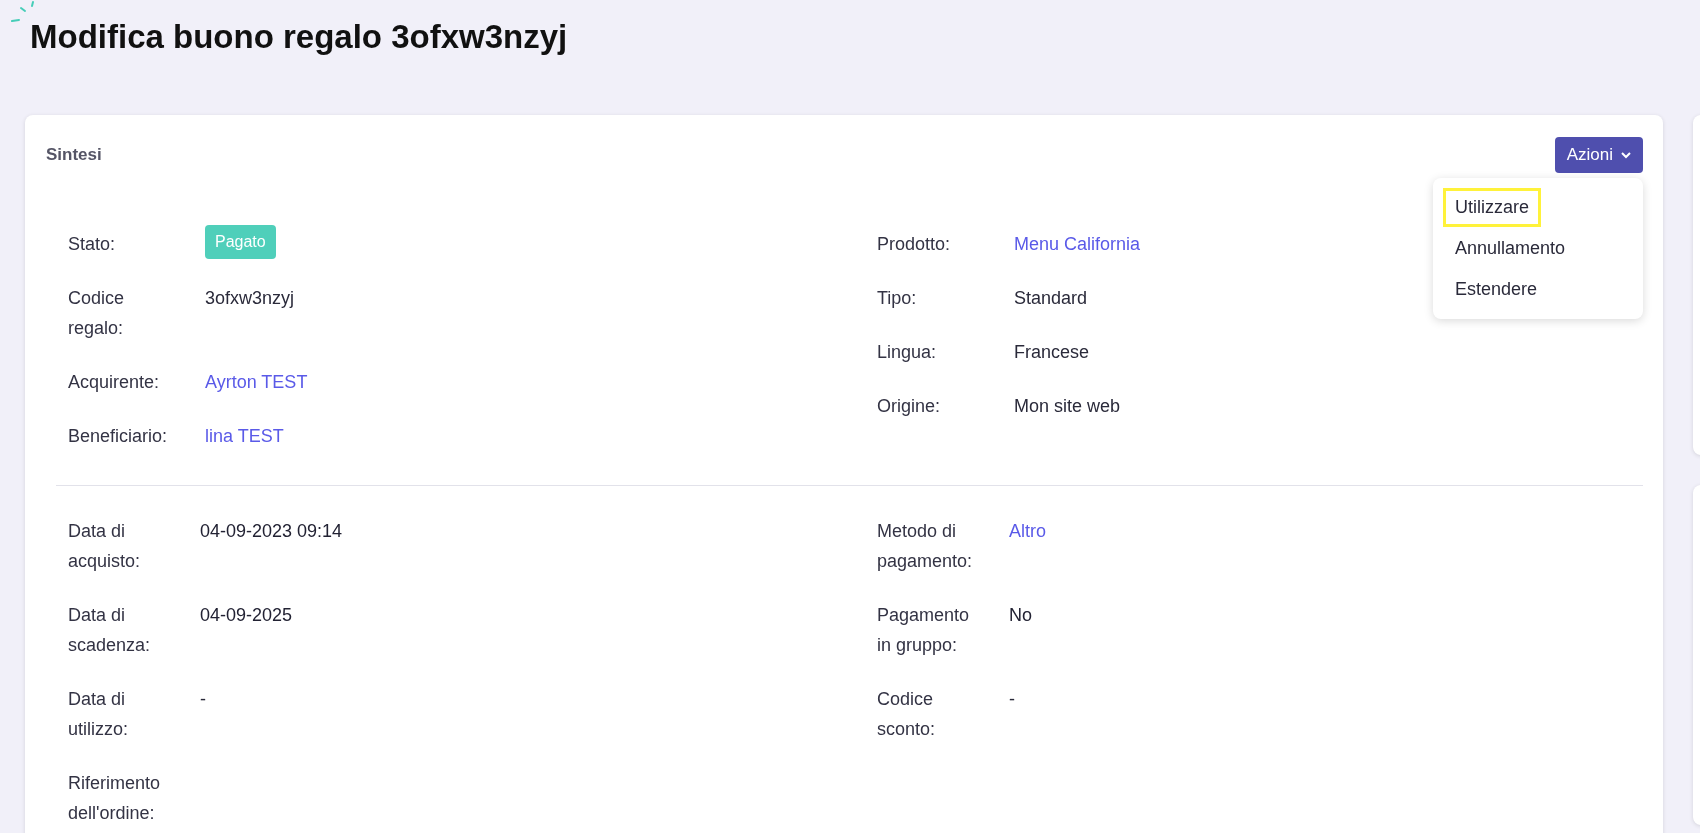  I want to click on field-link: Menu California, so click(1077, 244).